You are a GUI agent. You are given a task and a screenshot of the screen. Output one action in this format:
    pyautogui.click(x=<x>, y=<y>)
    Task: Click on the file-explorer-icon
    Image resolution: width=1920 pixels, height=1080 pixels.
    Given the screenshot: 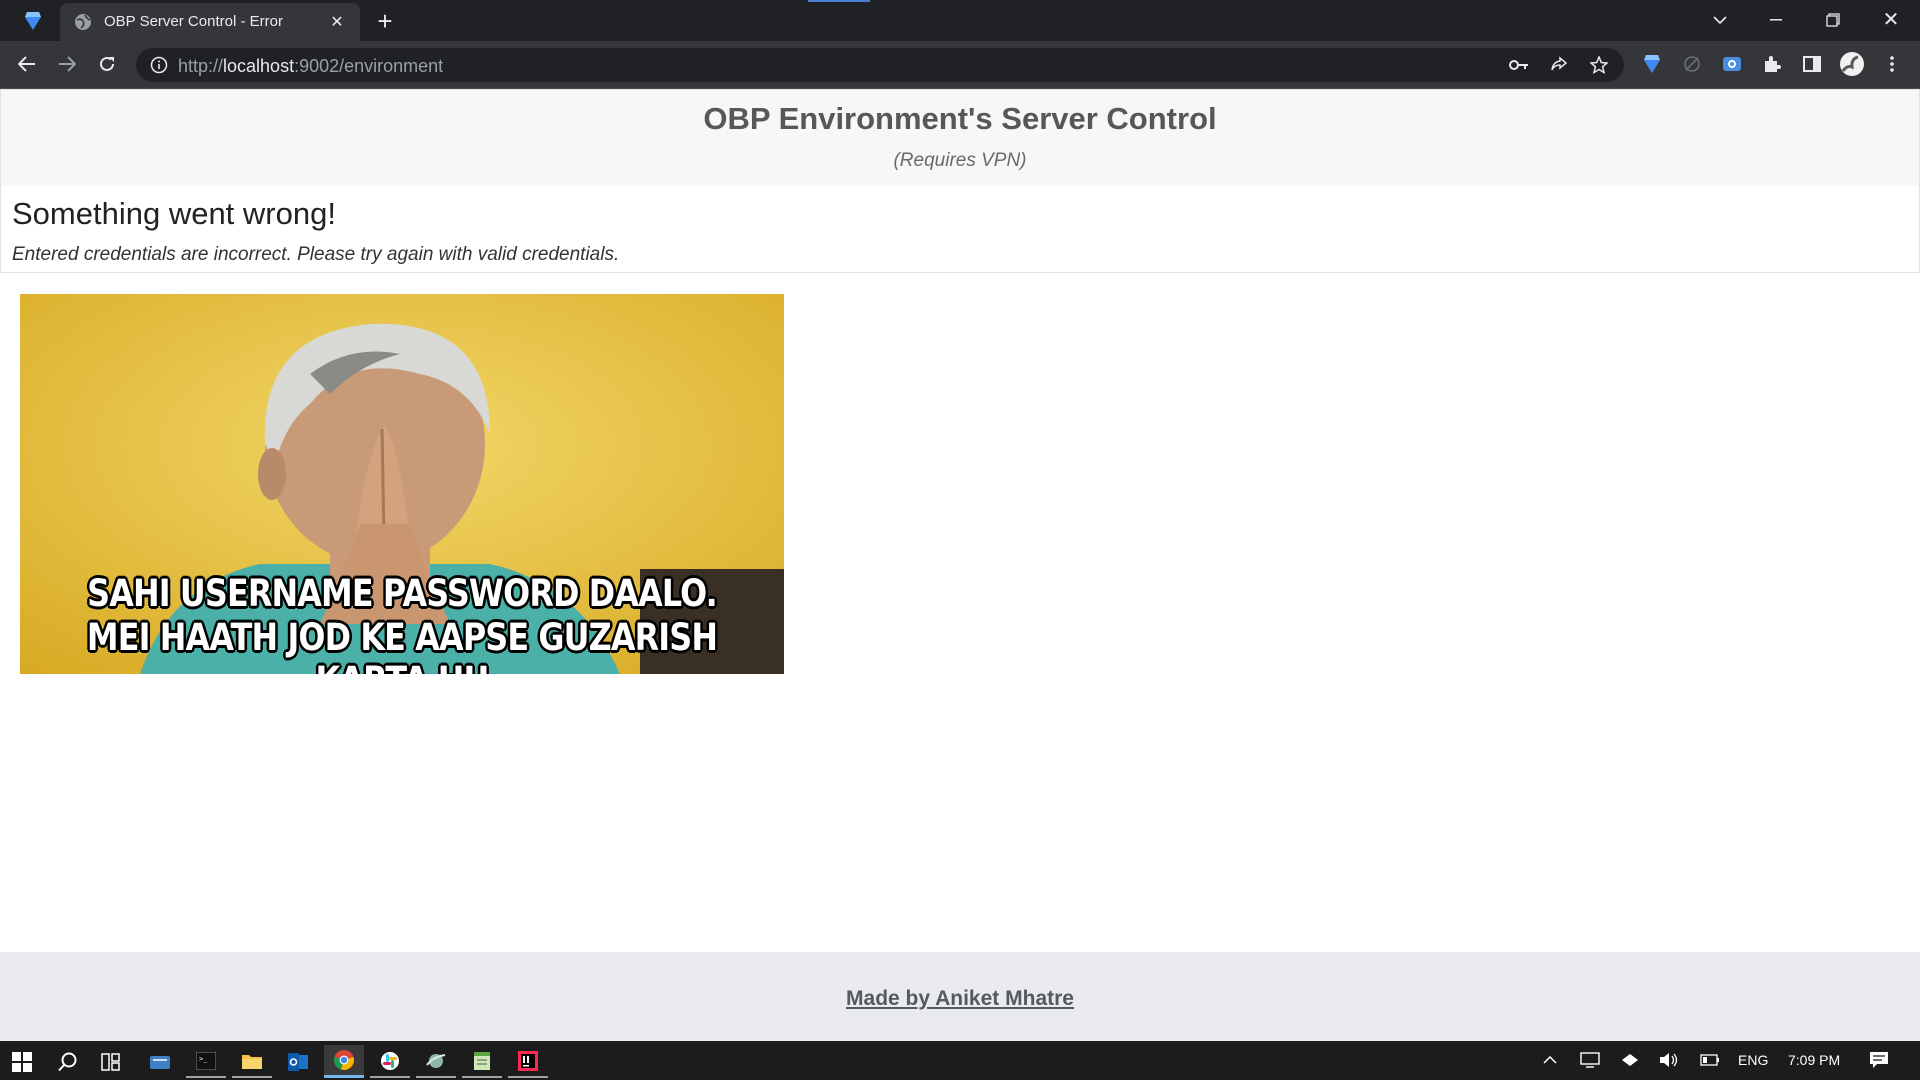 What is the action you would take?
    pyautogui.click(x=252, y=1061)
    